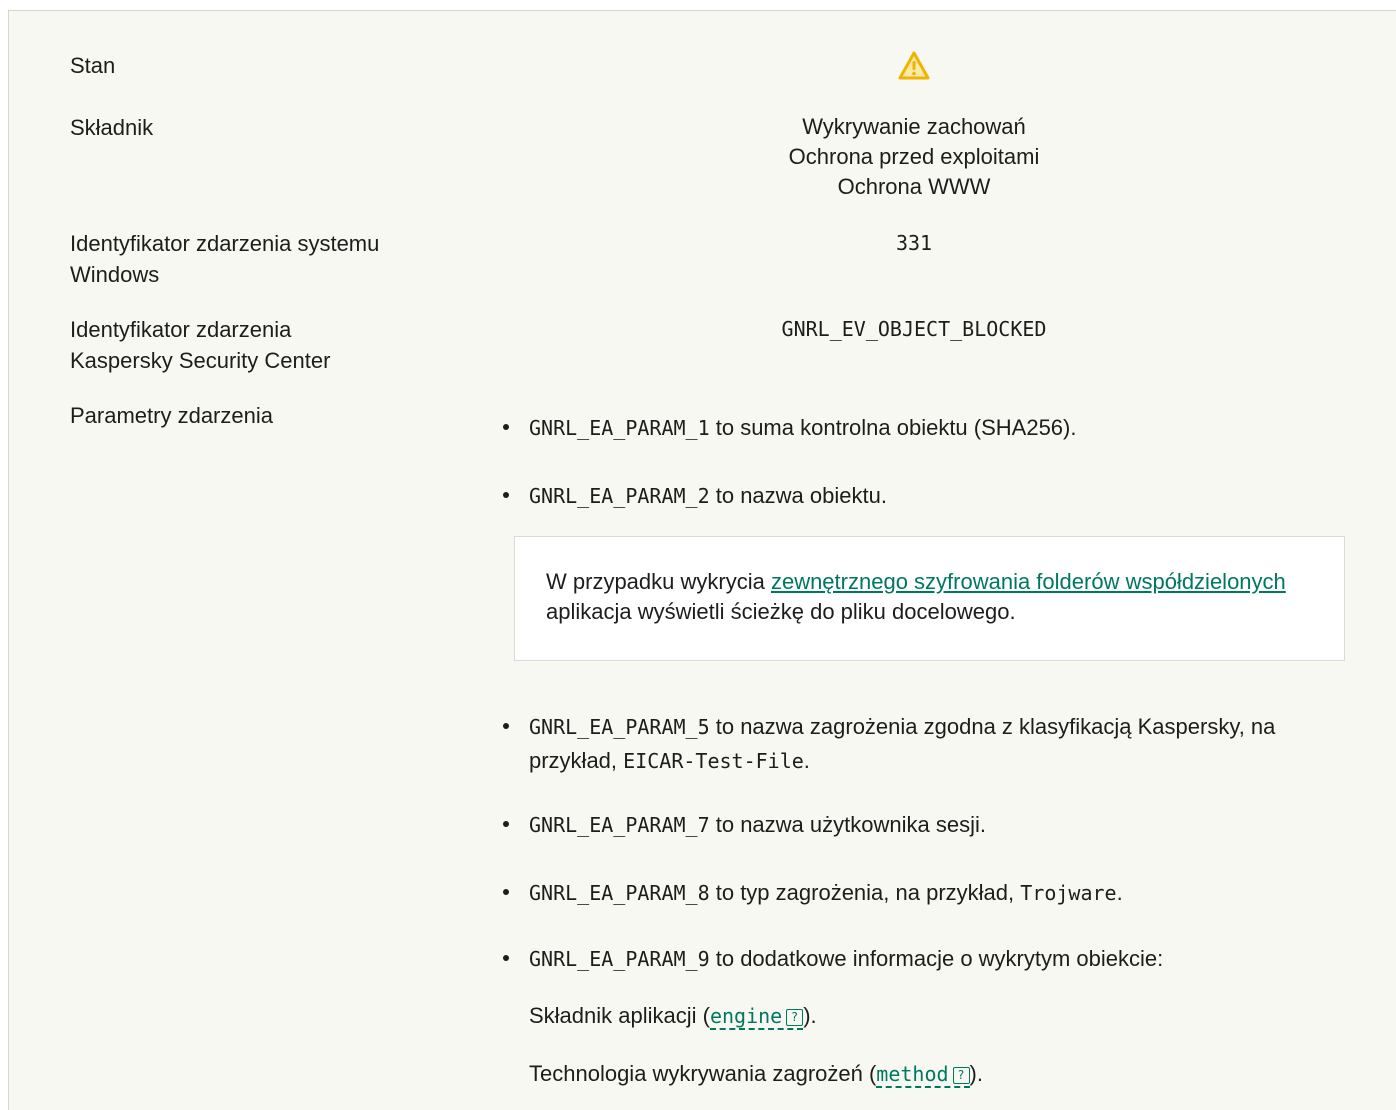 The width and height of the screenshot is (1396, 1110). Describe the element at coordinates (225, 243) in the screenshot. I see `windows-event-id-label-line1: Identyfikator zdarzenia systemu` at that location.